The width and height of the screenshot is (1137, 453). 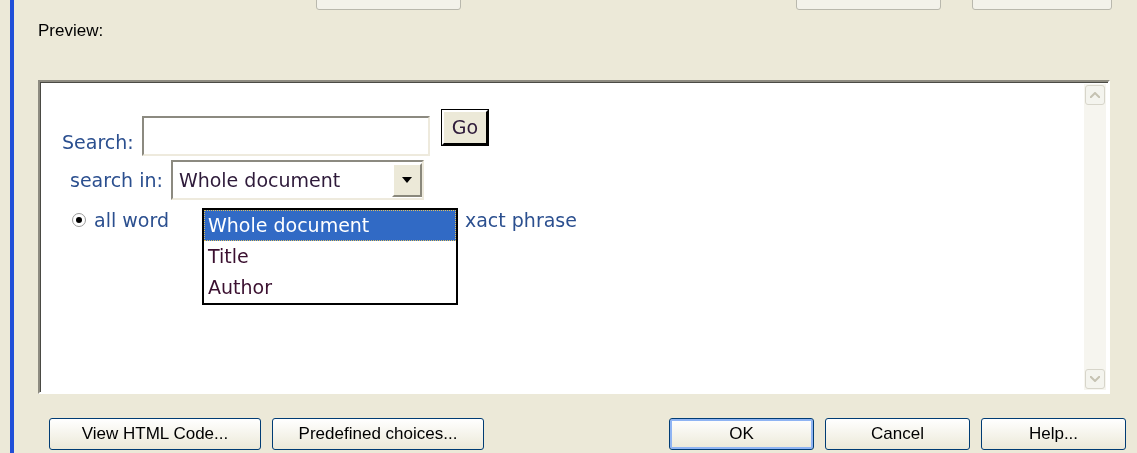 I want to click on preview-label: Preview:, so click(x=71, y=31).